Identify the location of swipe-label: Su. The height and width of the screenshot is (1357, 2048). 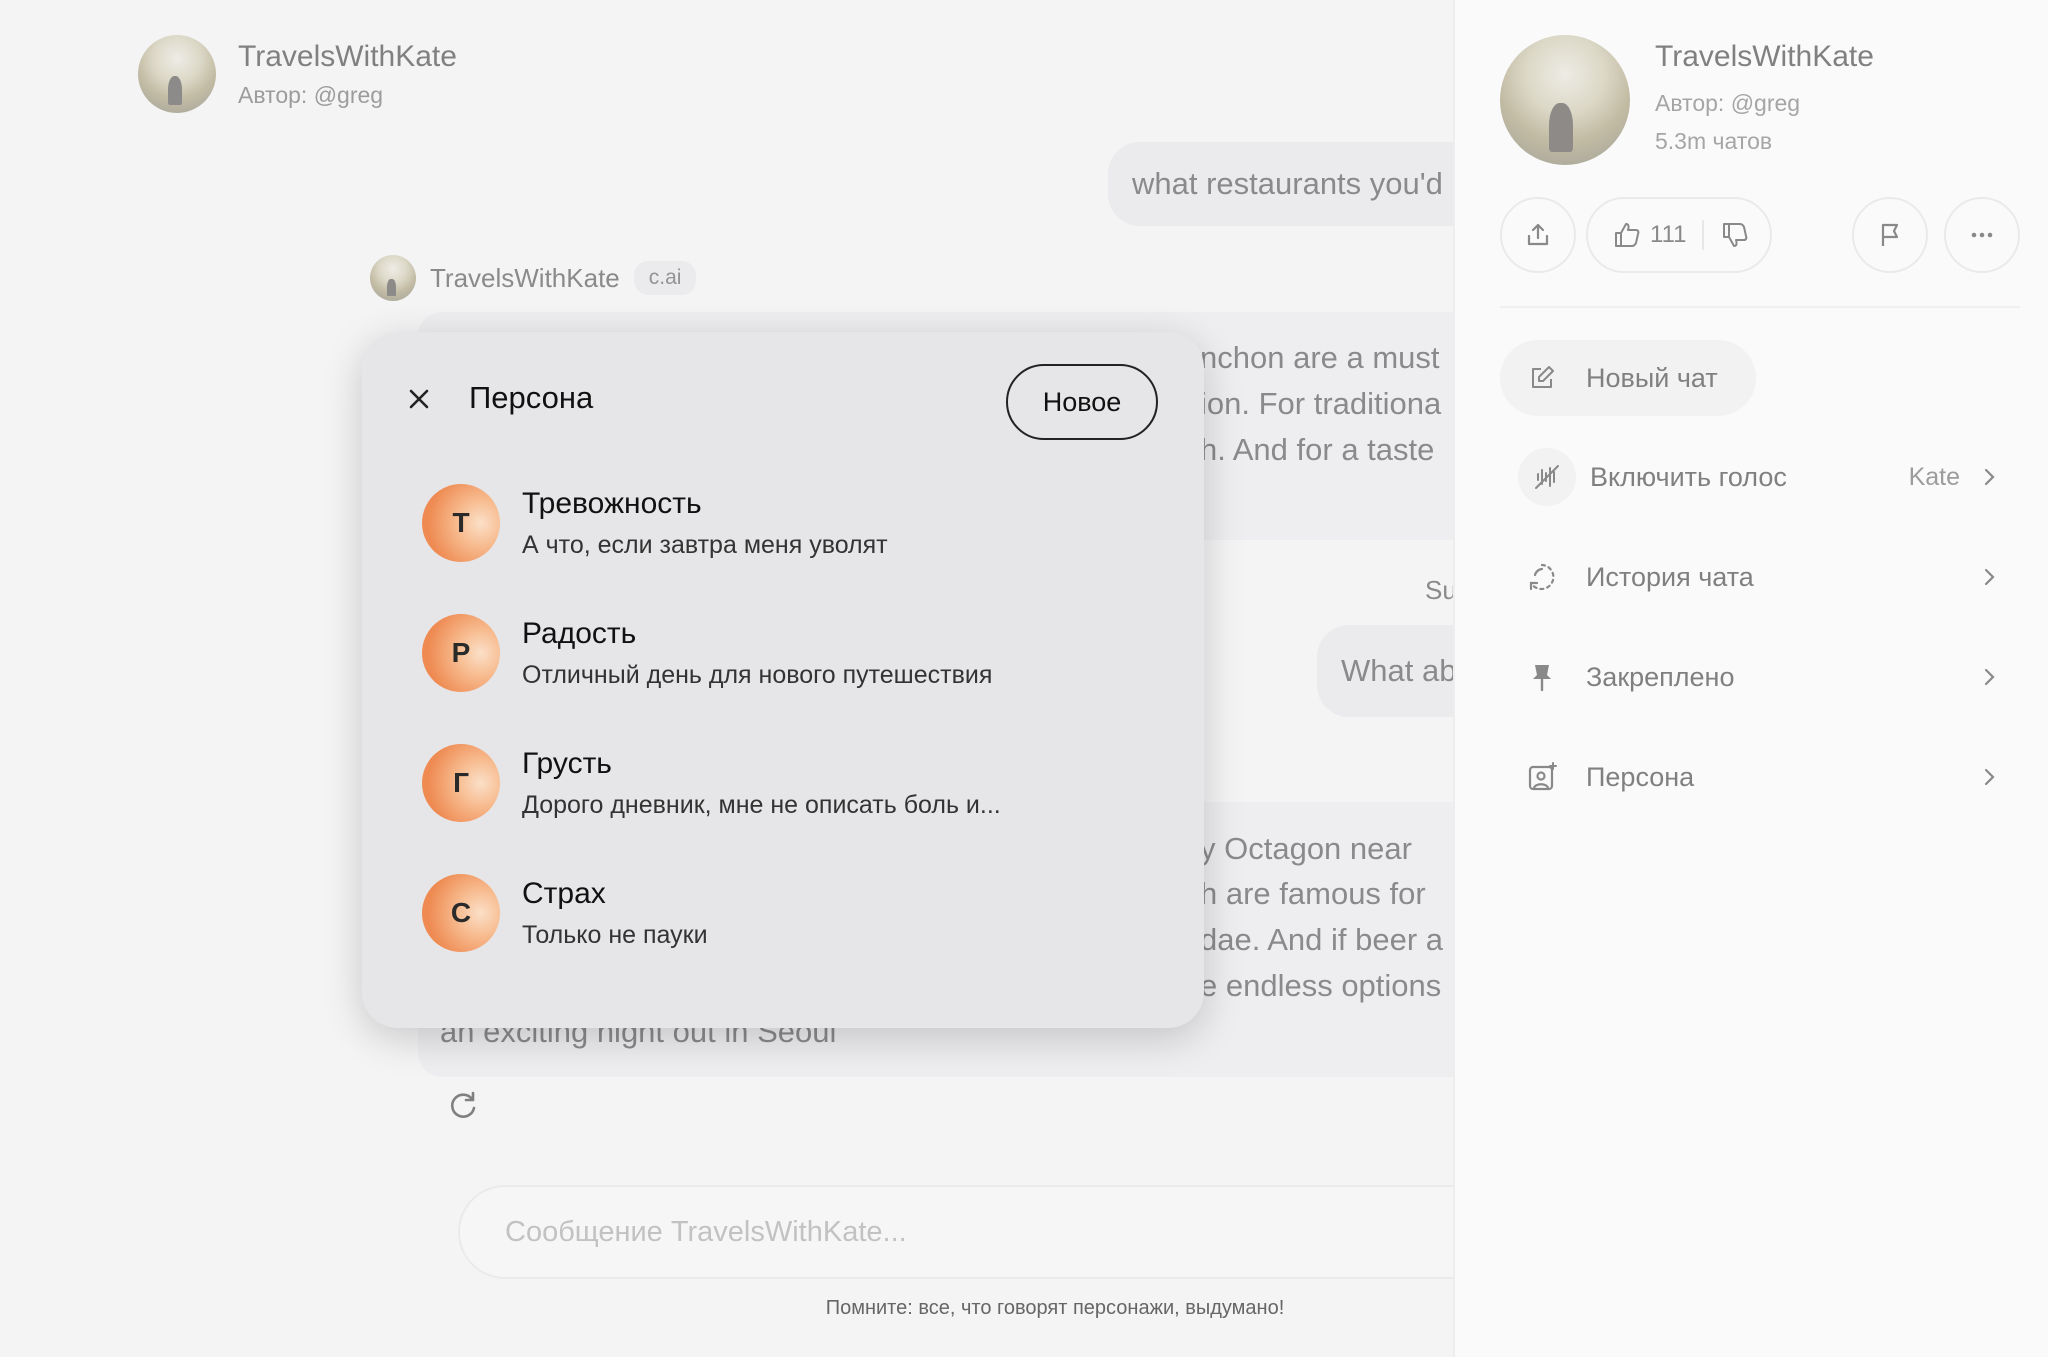
(1439, 590).